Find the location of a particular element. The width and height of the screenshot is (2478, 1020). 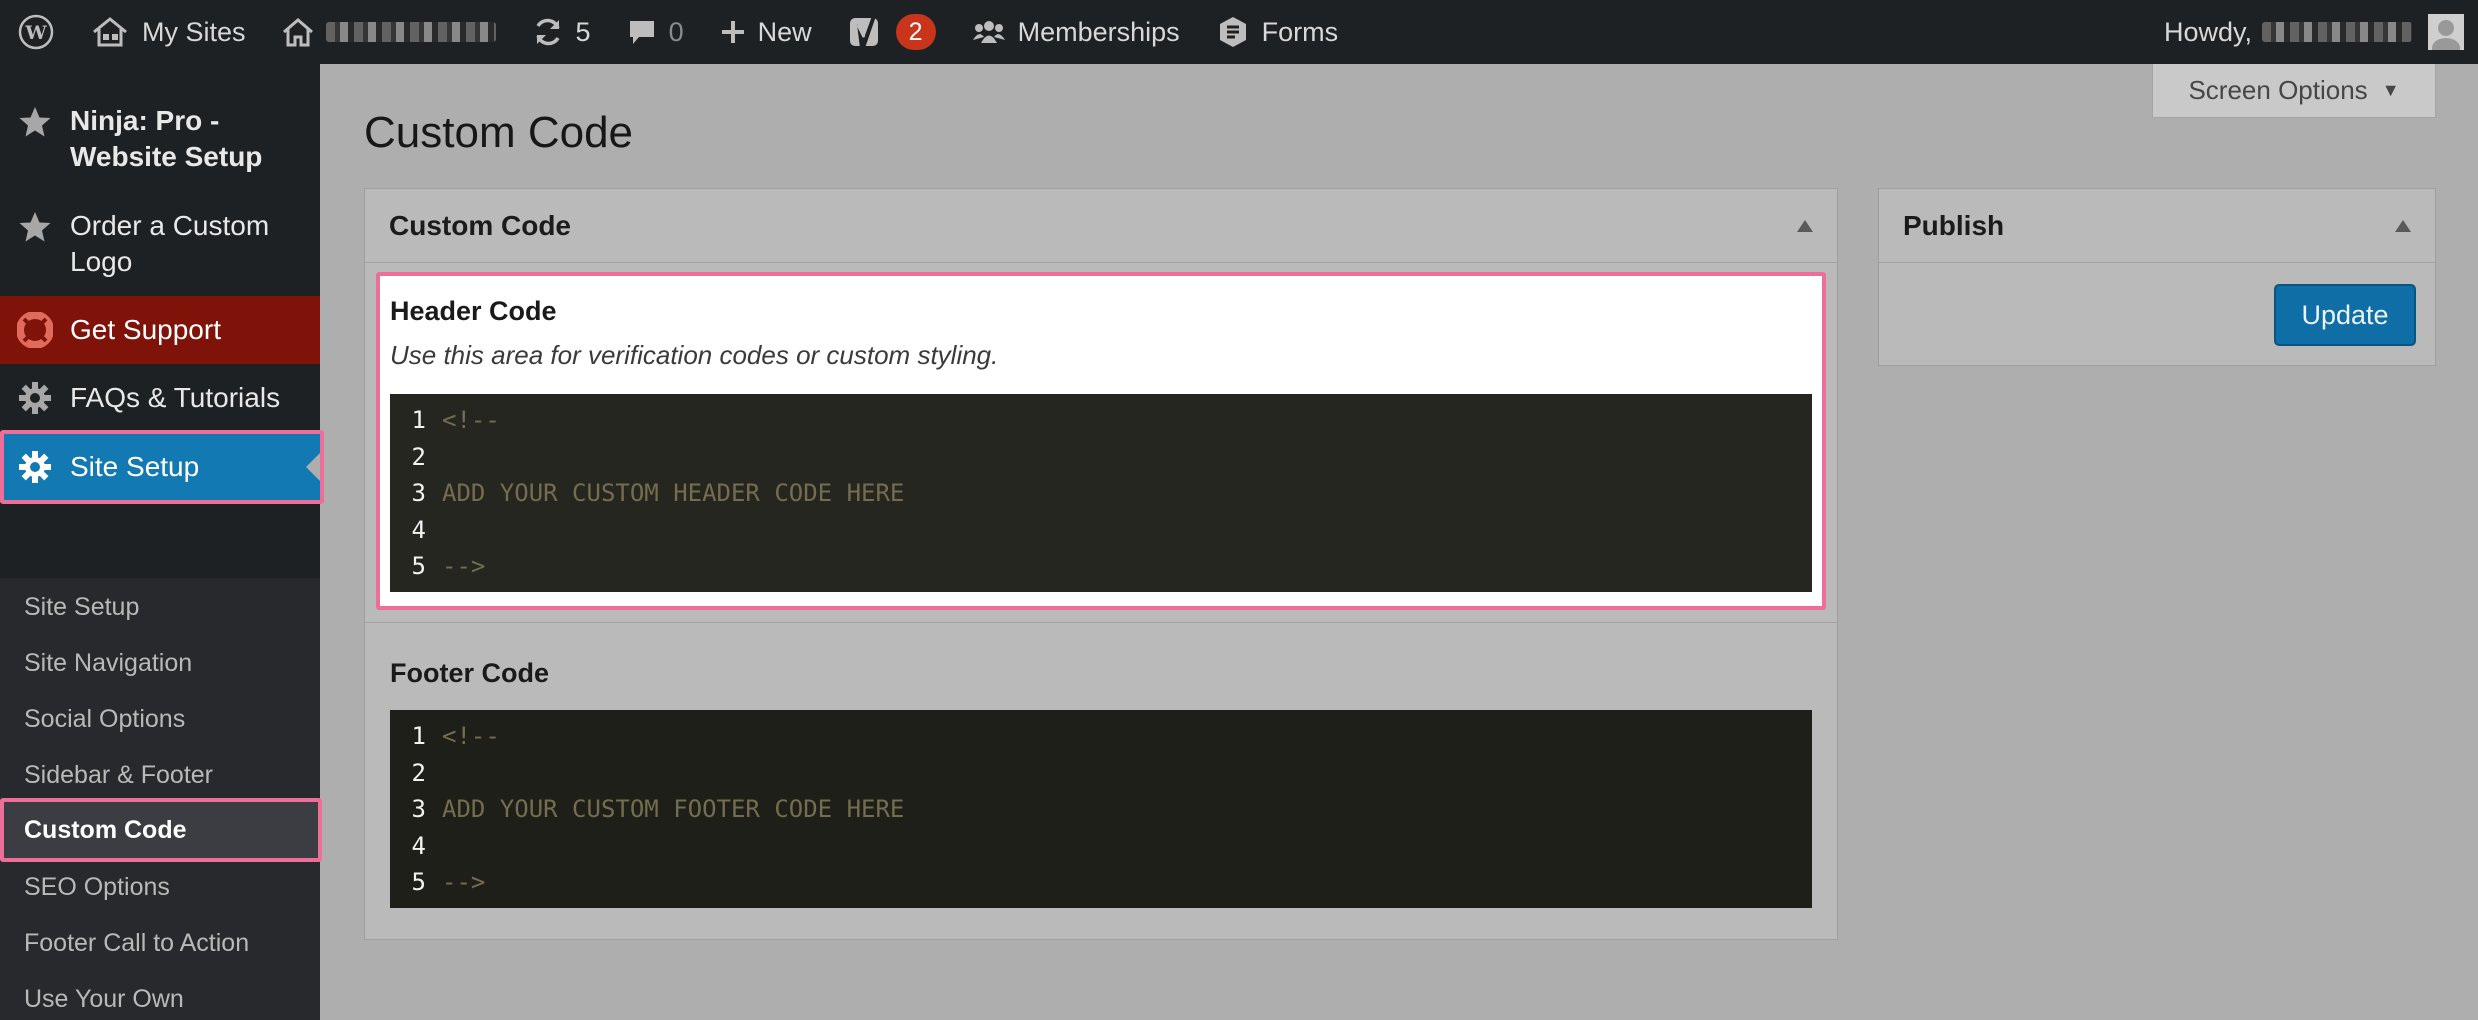

comments-menu: 0 is located at coordinates (655, 32).